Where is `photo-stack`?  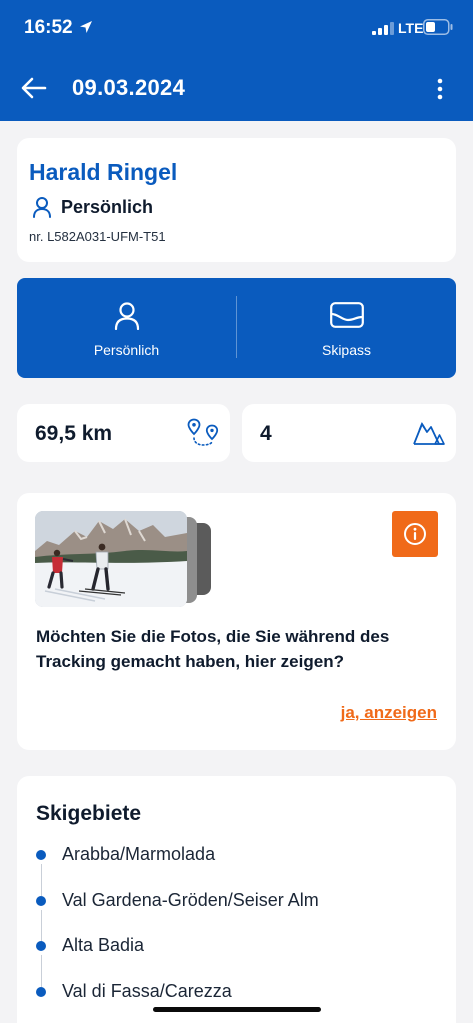
photo-stack is located at coordinates (125, 560).